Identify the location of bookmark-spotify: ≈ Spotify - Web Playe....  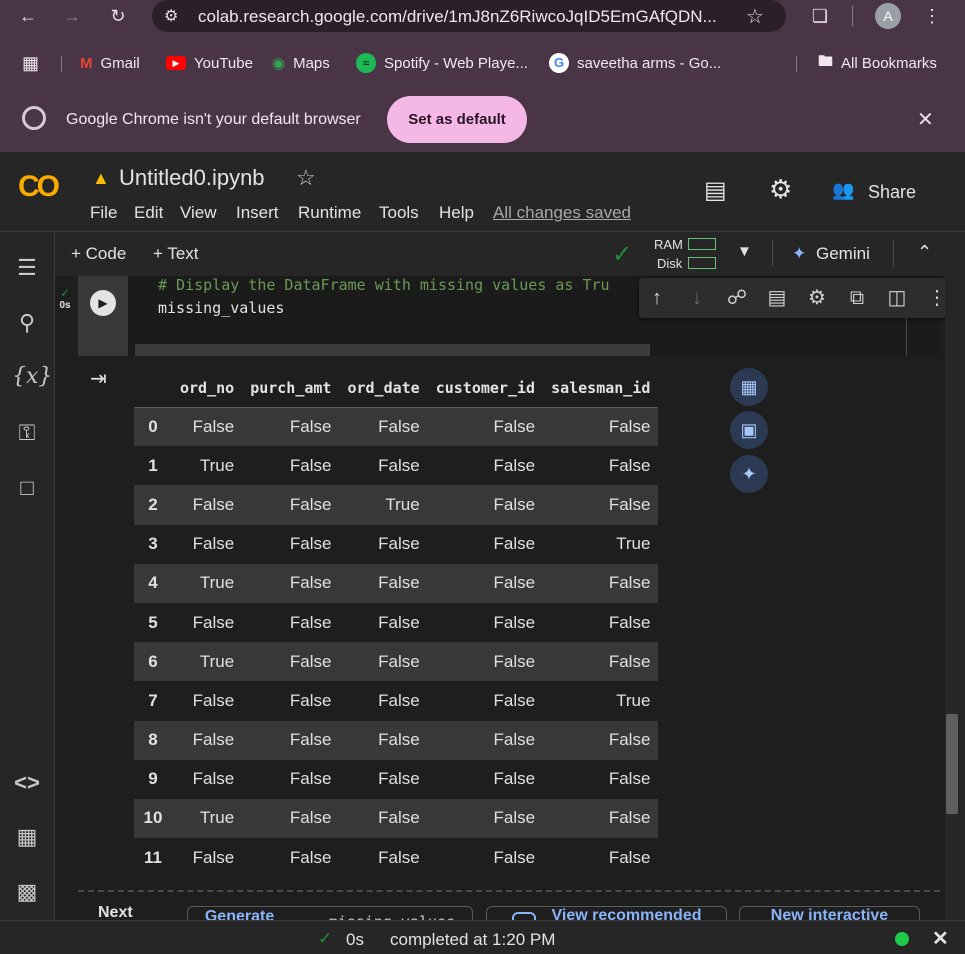
(442, 63).